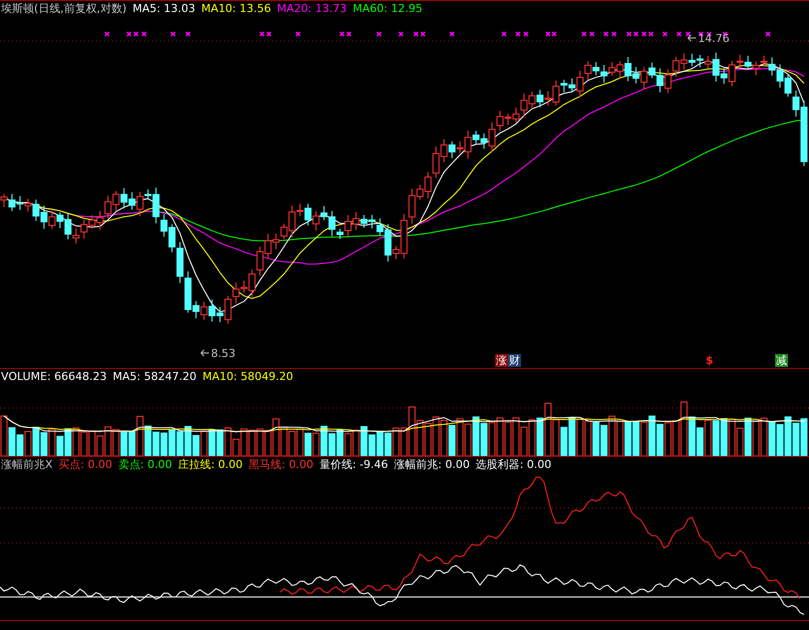  I want to click on indicator-value: MA10: 58049.20, so click(248, 376).